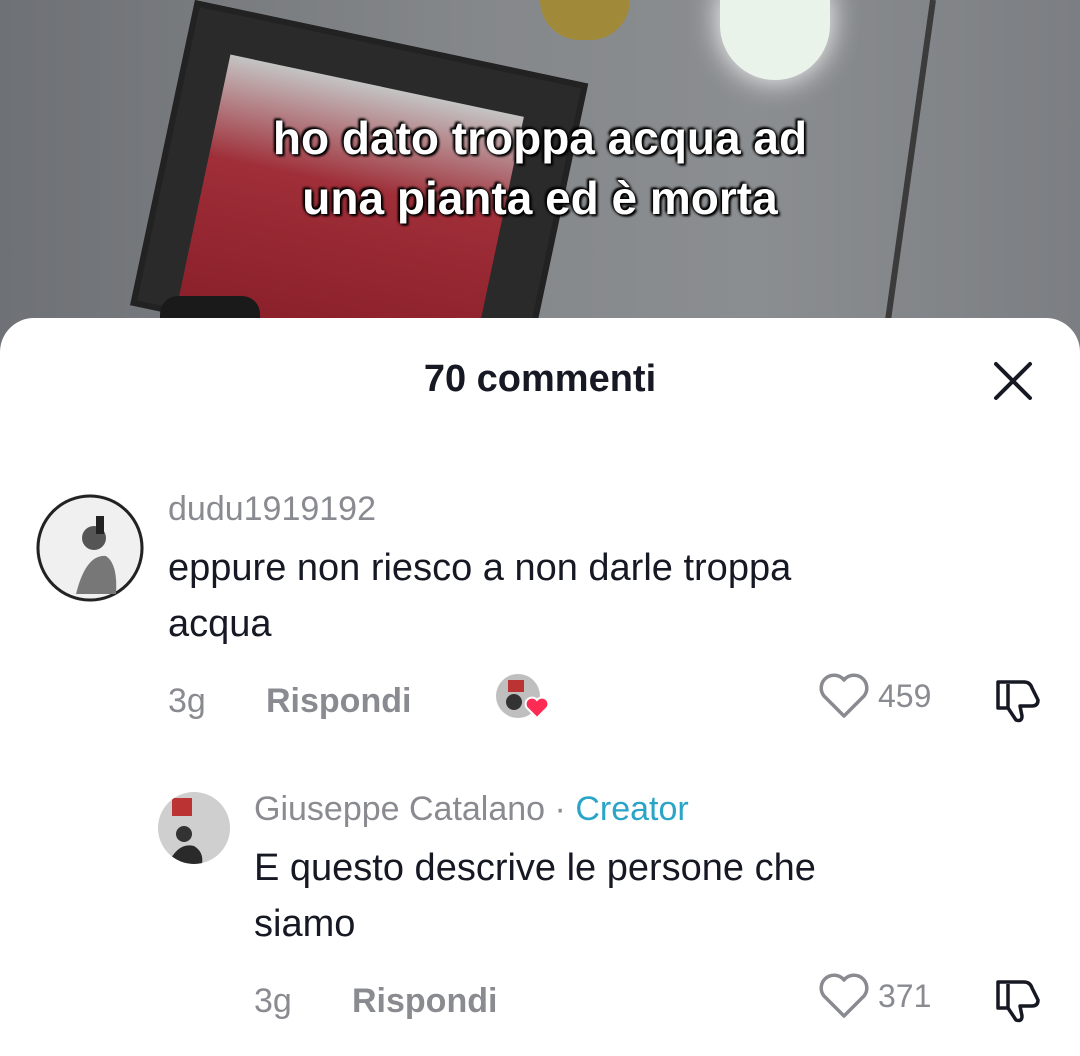  Describe the element at coordinates (905, 695) in the screenshot. I see `like-count: 459` at that location.